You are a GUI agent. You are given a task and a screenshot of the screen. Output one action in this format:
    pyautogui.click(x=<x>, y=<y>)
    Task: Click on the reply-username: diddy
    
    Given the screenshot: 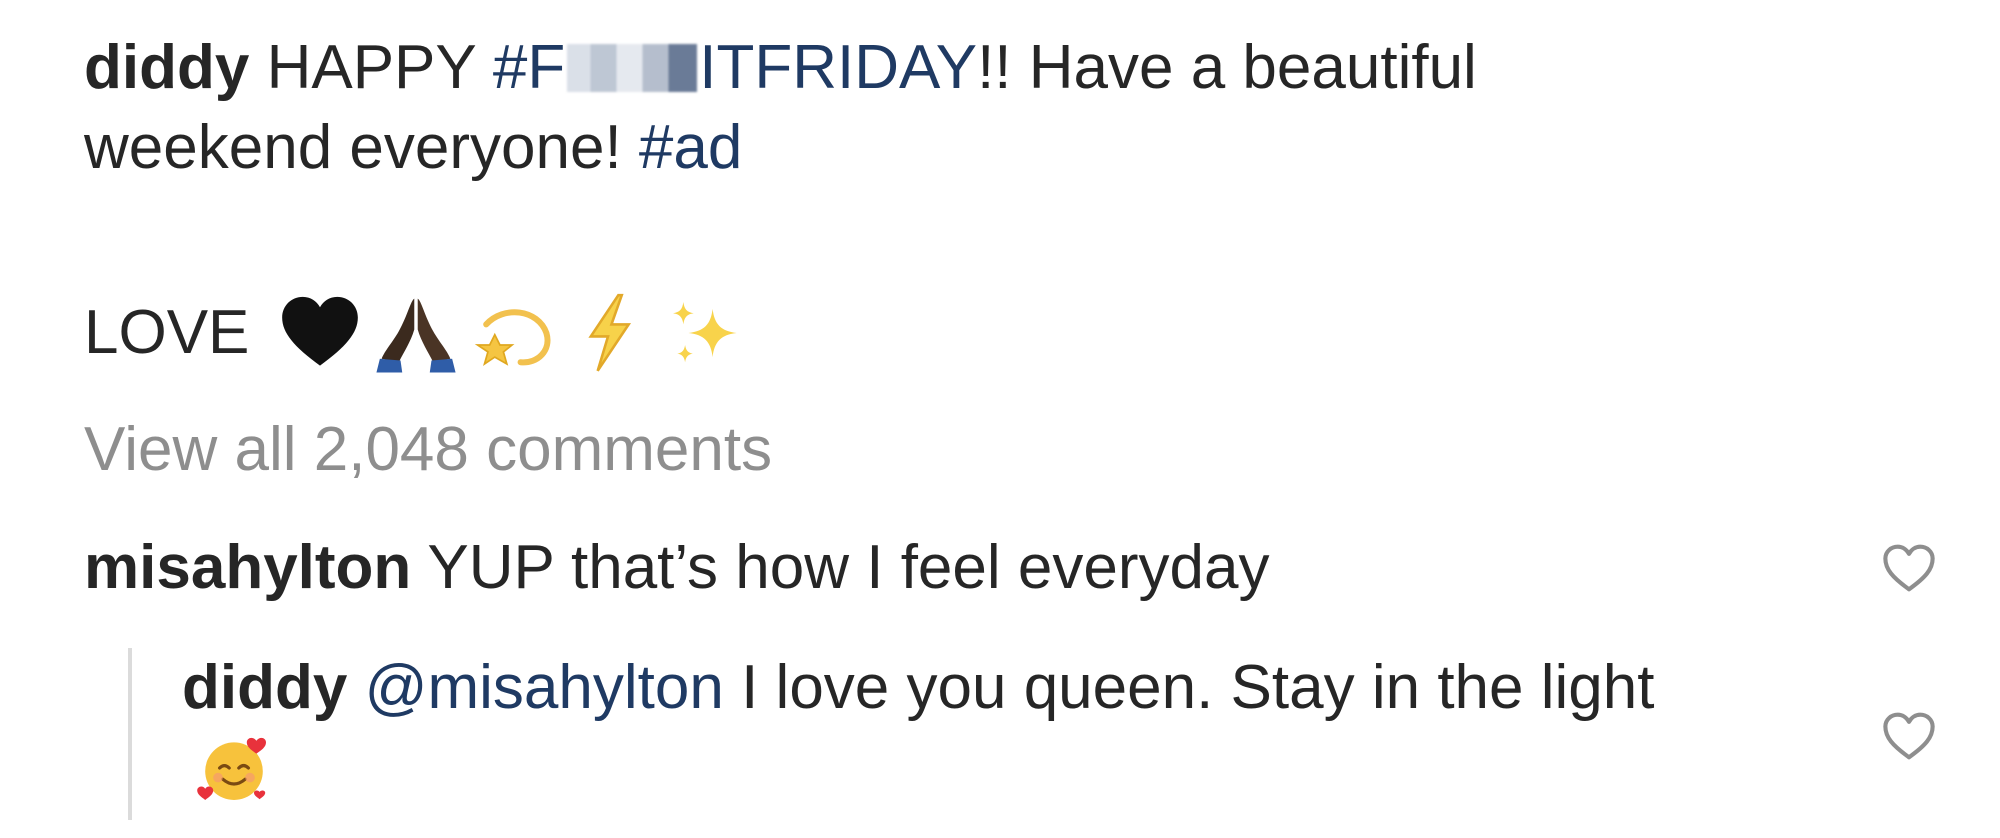 What is the action you would take?
    pyautogui.click(x=264, y=687)
    